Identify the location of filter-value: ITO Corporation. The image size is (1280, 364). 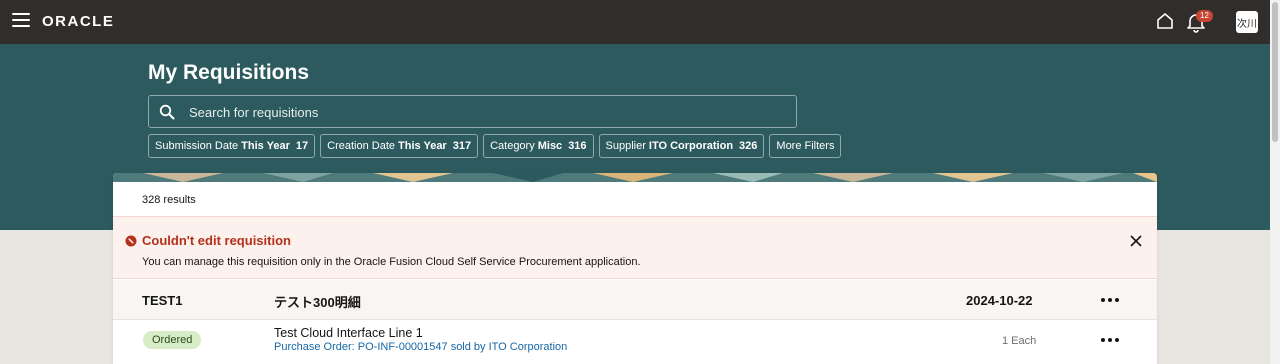
(691, 146).